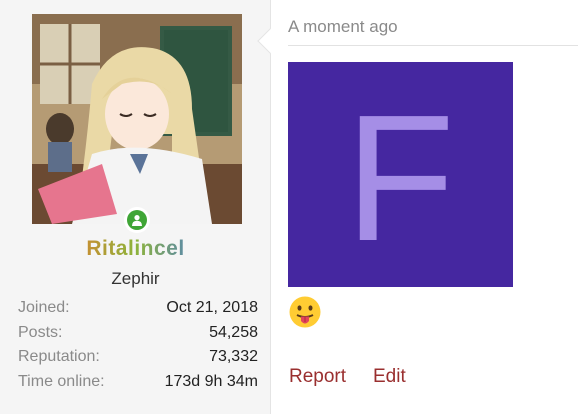 The image size is (578, 414). I want to click on tongue-out-emoji-icon, so click(305, 312).